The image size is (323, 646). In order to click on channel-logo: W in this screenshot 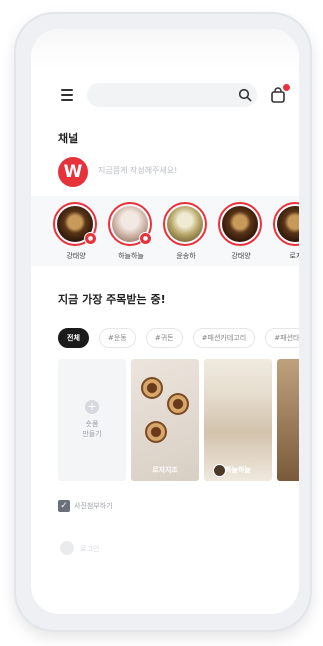, I will do `click(73, 172)`.